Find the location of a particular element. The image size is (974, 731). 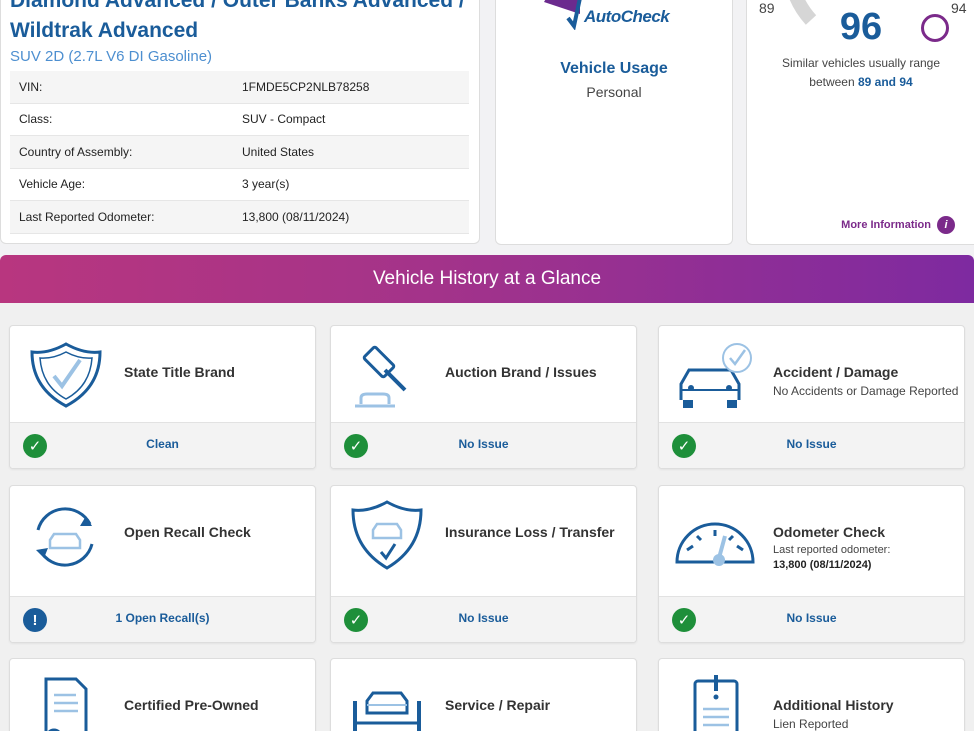

spec-key: Country of Assembly: is located at coordinates (76, 151).